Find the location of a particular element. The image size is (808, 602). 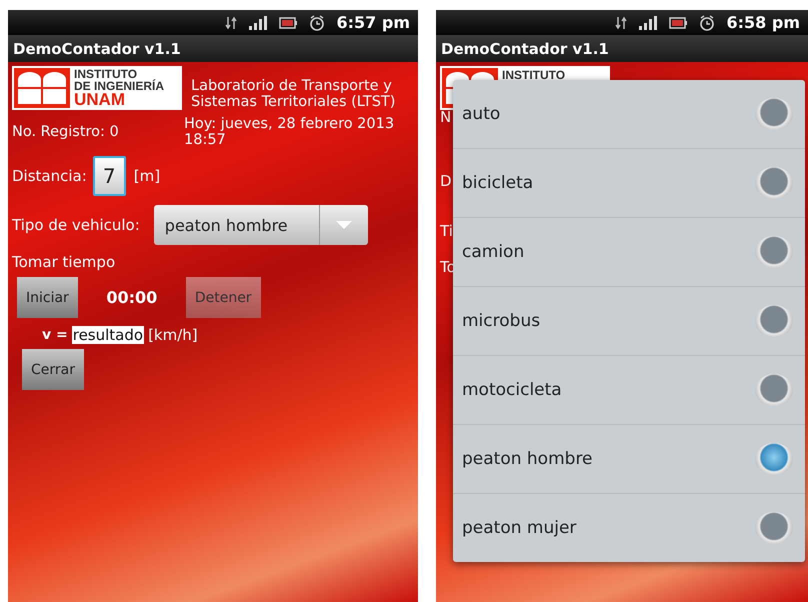

covered-label: N is located at coordinates (446, 117).